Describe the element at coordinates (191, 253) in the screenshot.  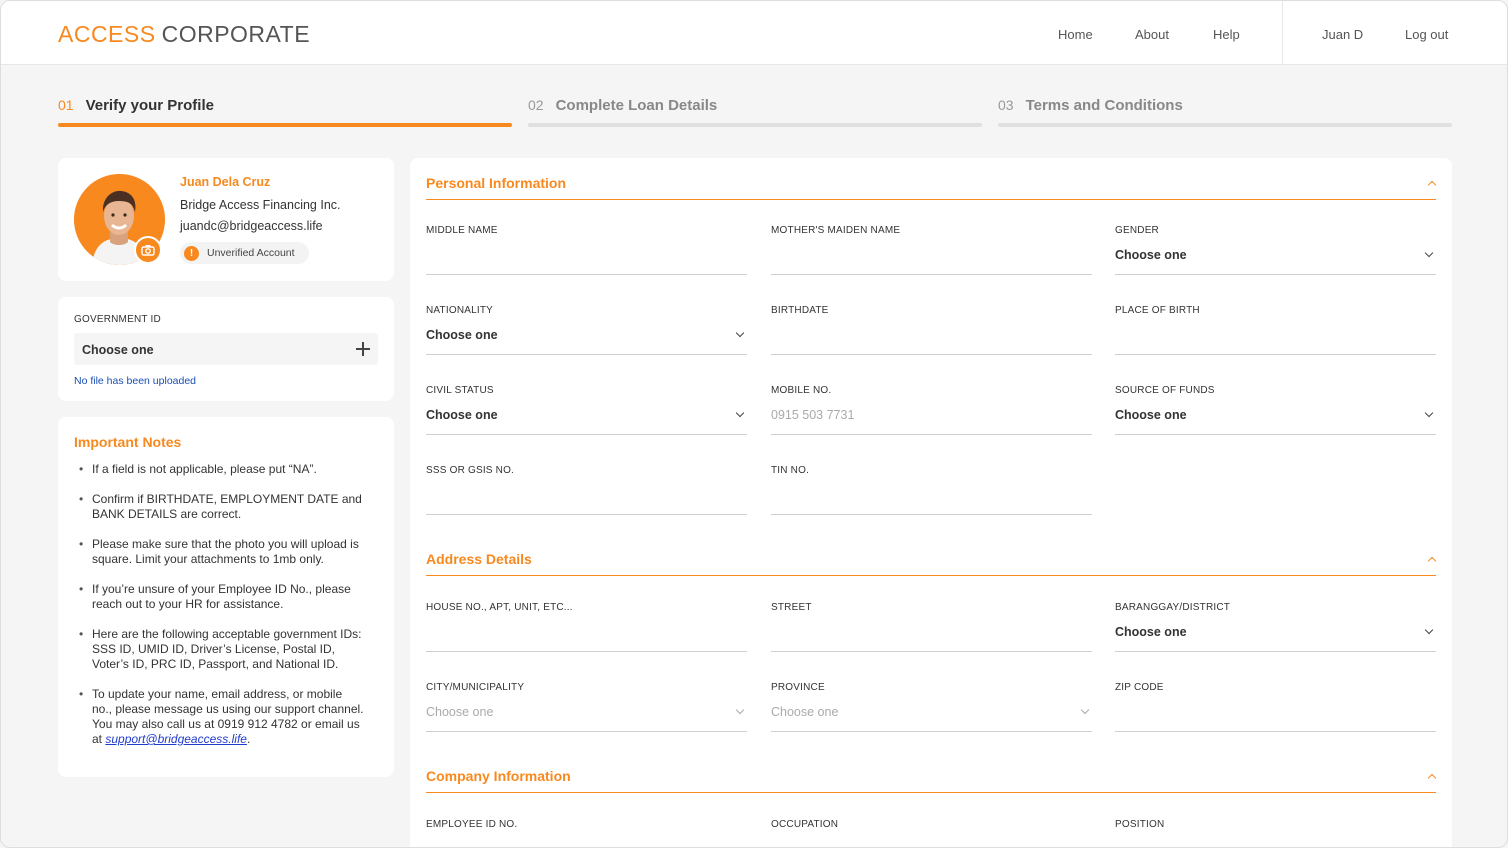
I see `warning-icon: !` at that location.